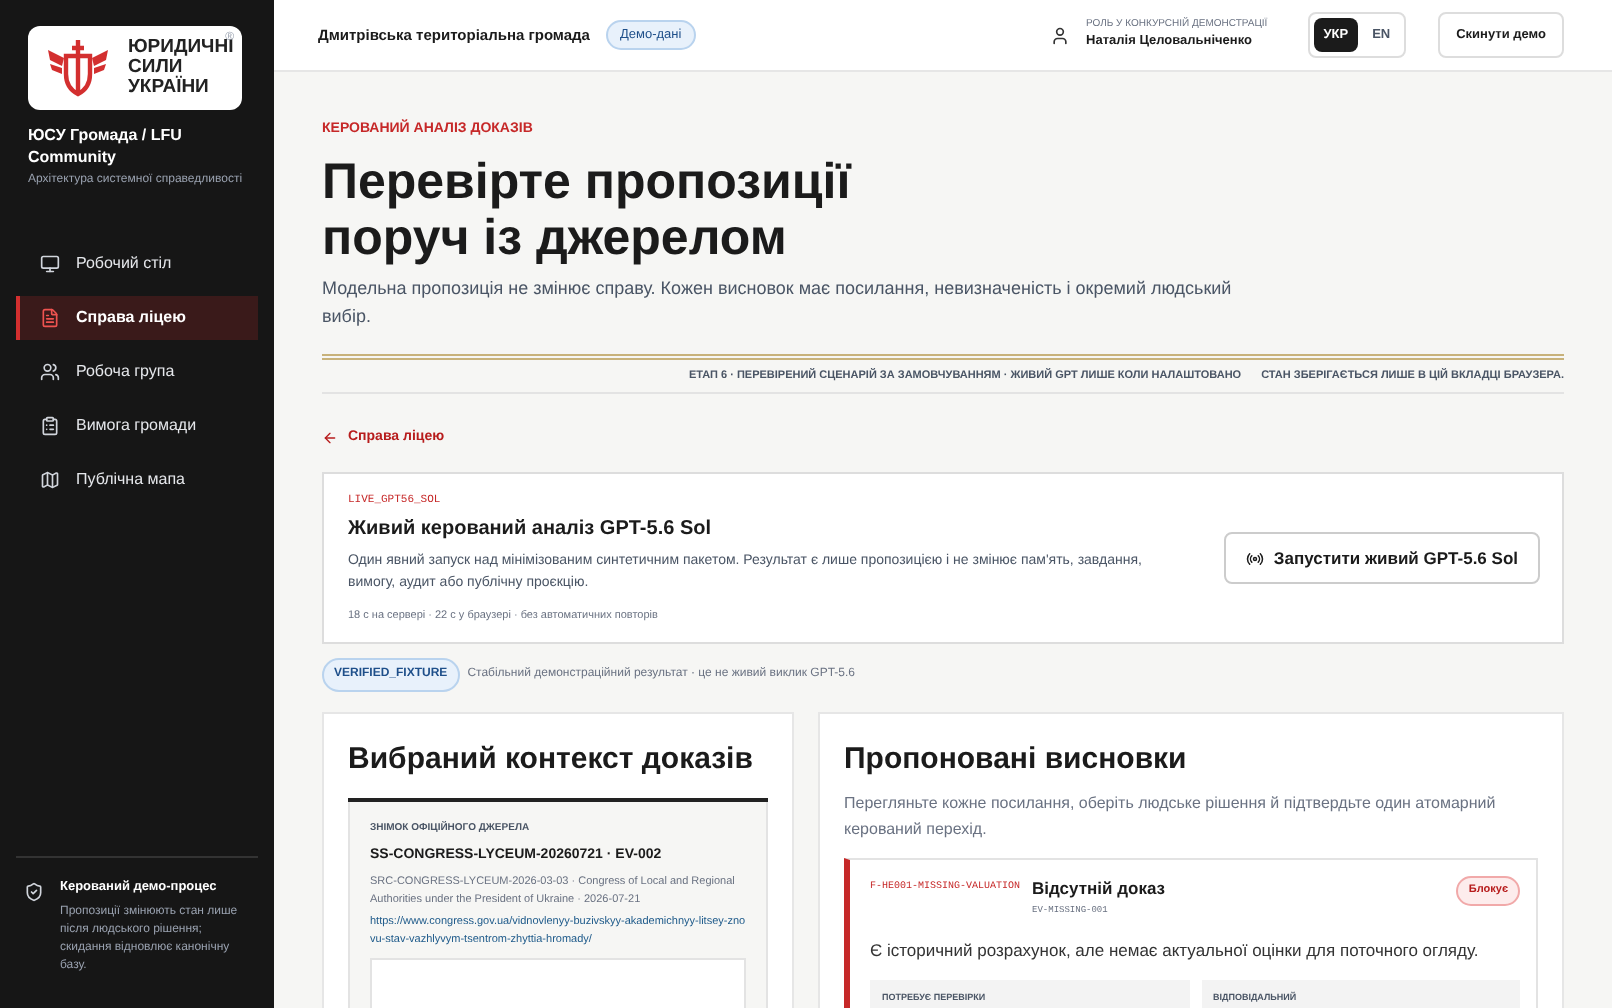 This screenshot has height=1008, width=1612. Describe the element at coordinates (137, 264) in the screenshot. I see `sidebar-item: Робочий стіл` at that location.